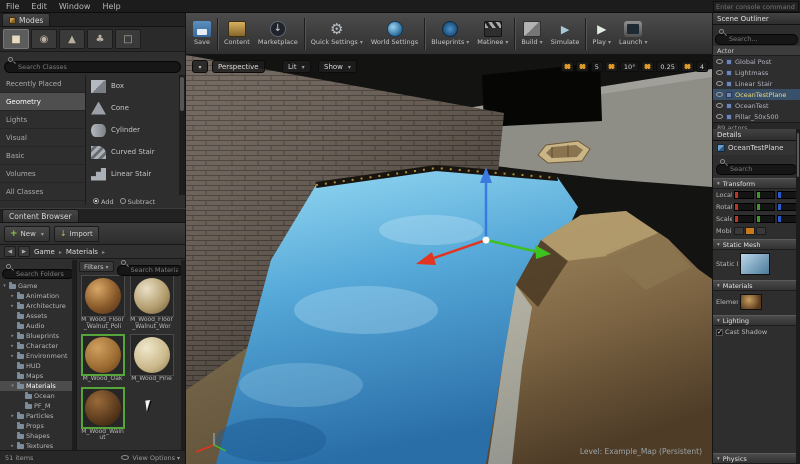 The width and height of the screenshot is (800, 464). What do you see at coordinates (42, 120) in the screenshot?
I see `category-lights: Lights` at bounding box center [42, 120].